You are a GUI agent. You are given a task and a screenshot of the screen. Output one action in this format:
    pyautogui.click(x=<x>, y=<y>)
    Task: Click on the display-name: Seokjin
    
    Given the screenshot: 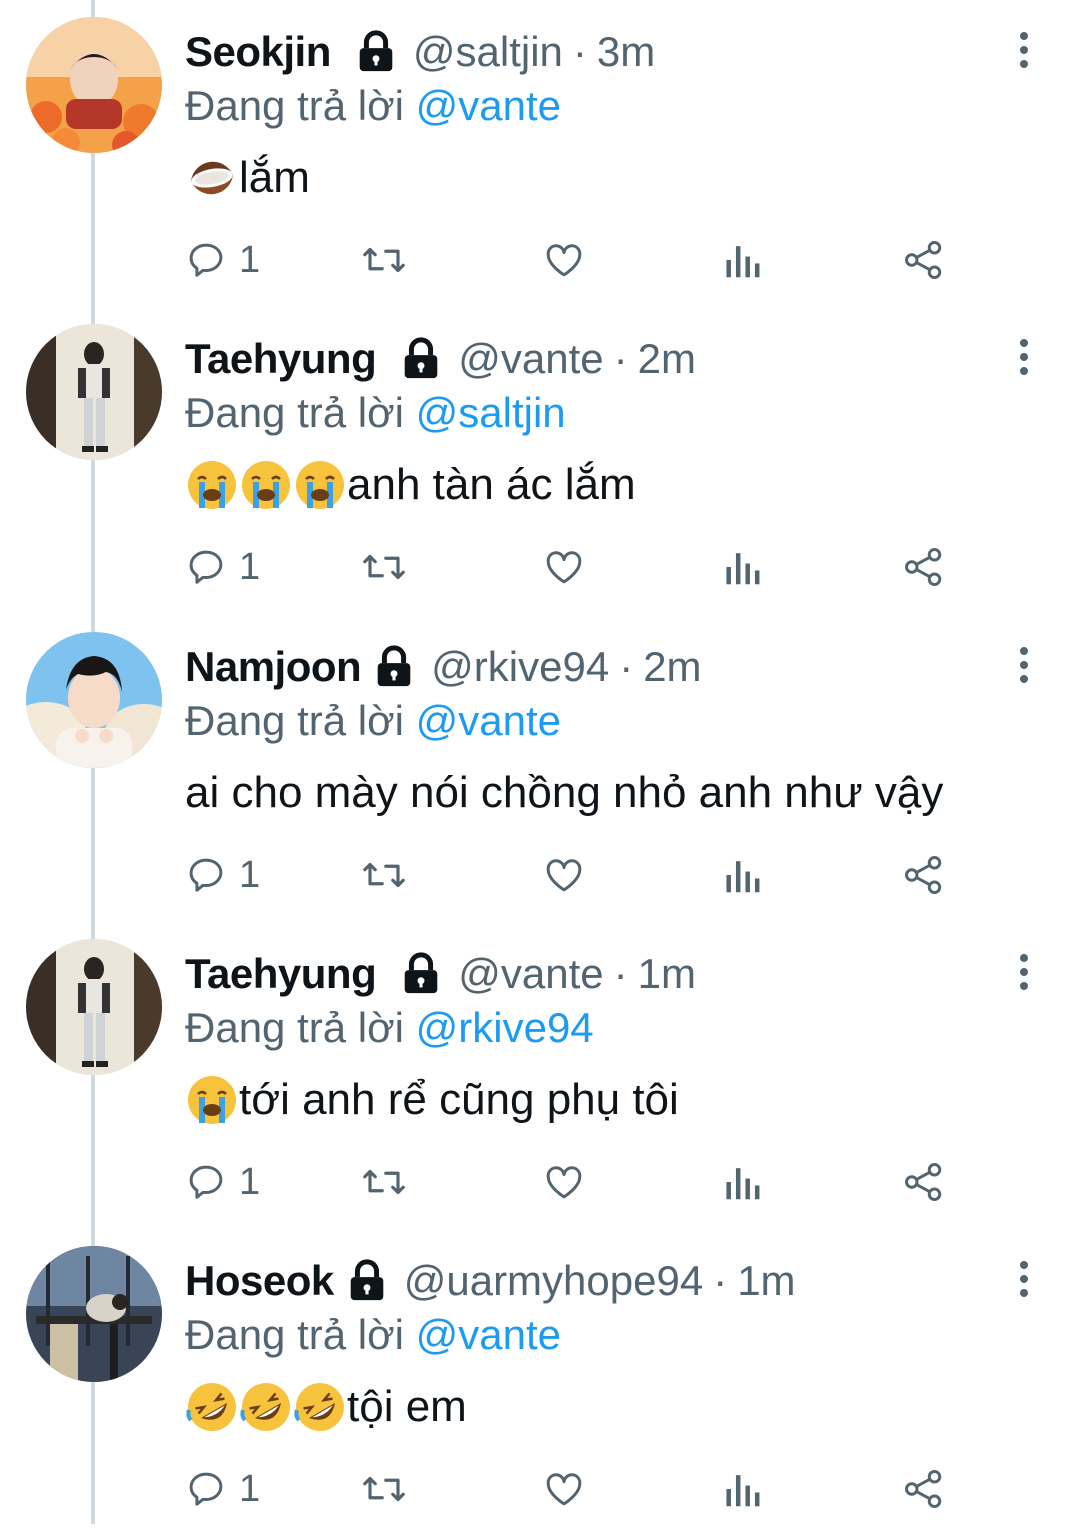 What is the action you would take?
    pyautogui.click(x=258, y=52)
    